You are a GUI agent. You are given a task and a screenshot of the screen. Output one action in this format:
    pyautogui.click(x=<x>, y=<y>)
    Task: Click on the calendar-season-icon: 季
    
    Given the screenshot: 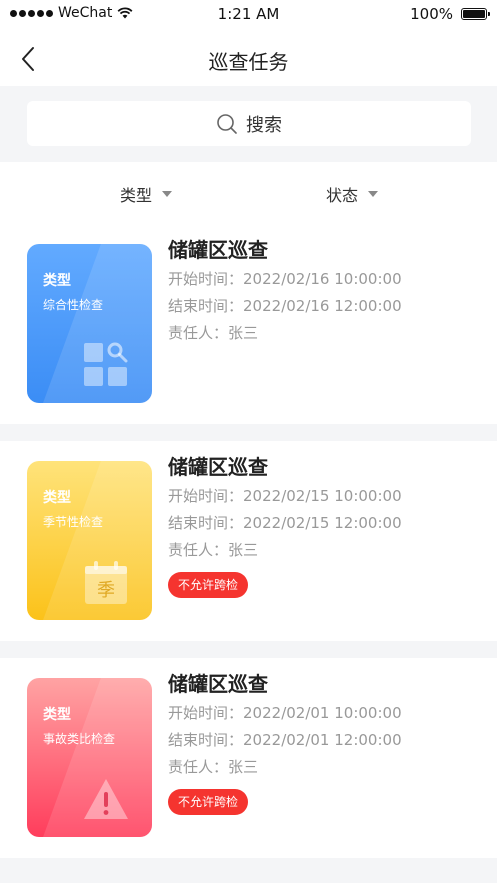 What is the action you would take?
    pyautogui.click(x=106, y=582)
    